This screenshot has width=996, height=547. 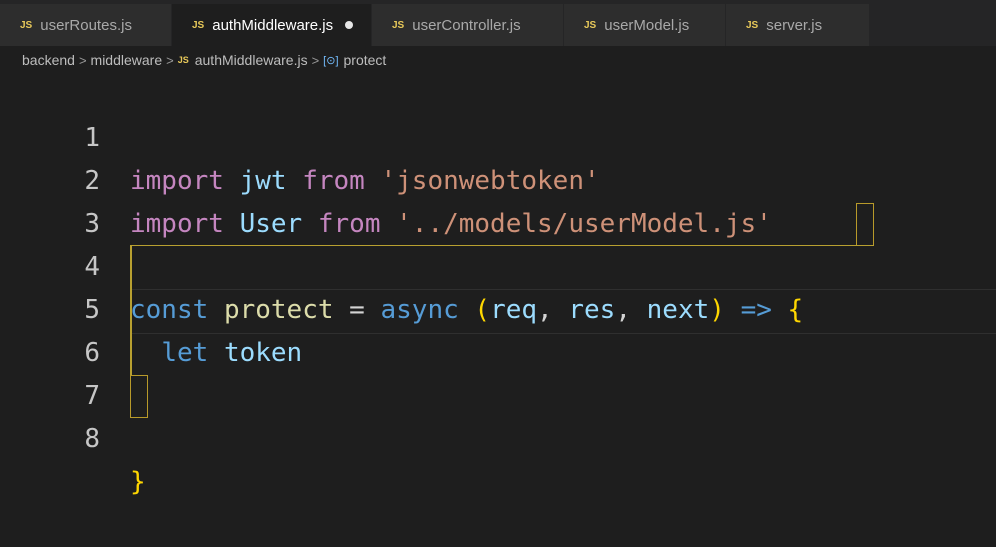 I want to click on tab-label: authMiddleware.js, so click(x=273, y=25).